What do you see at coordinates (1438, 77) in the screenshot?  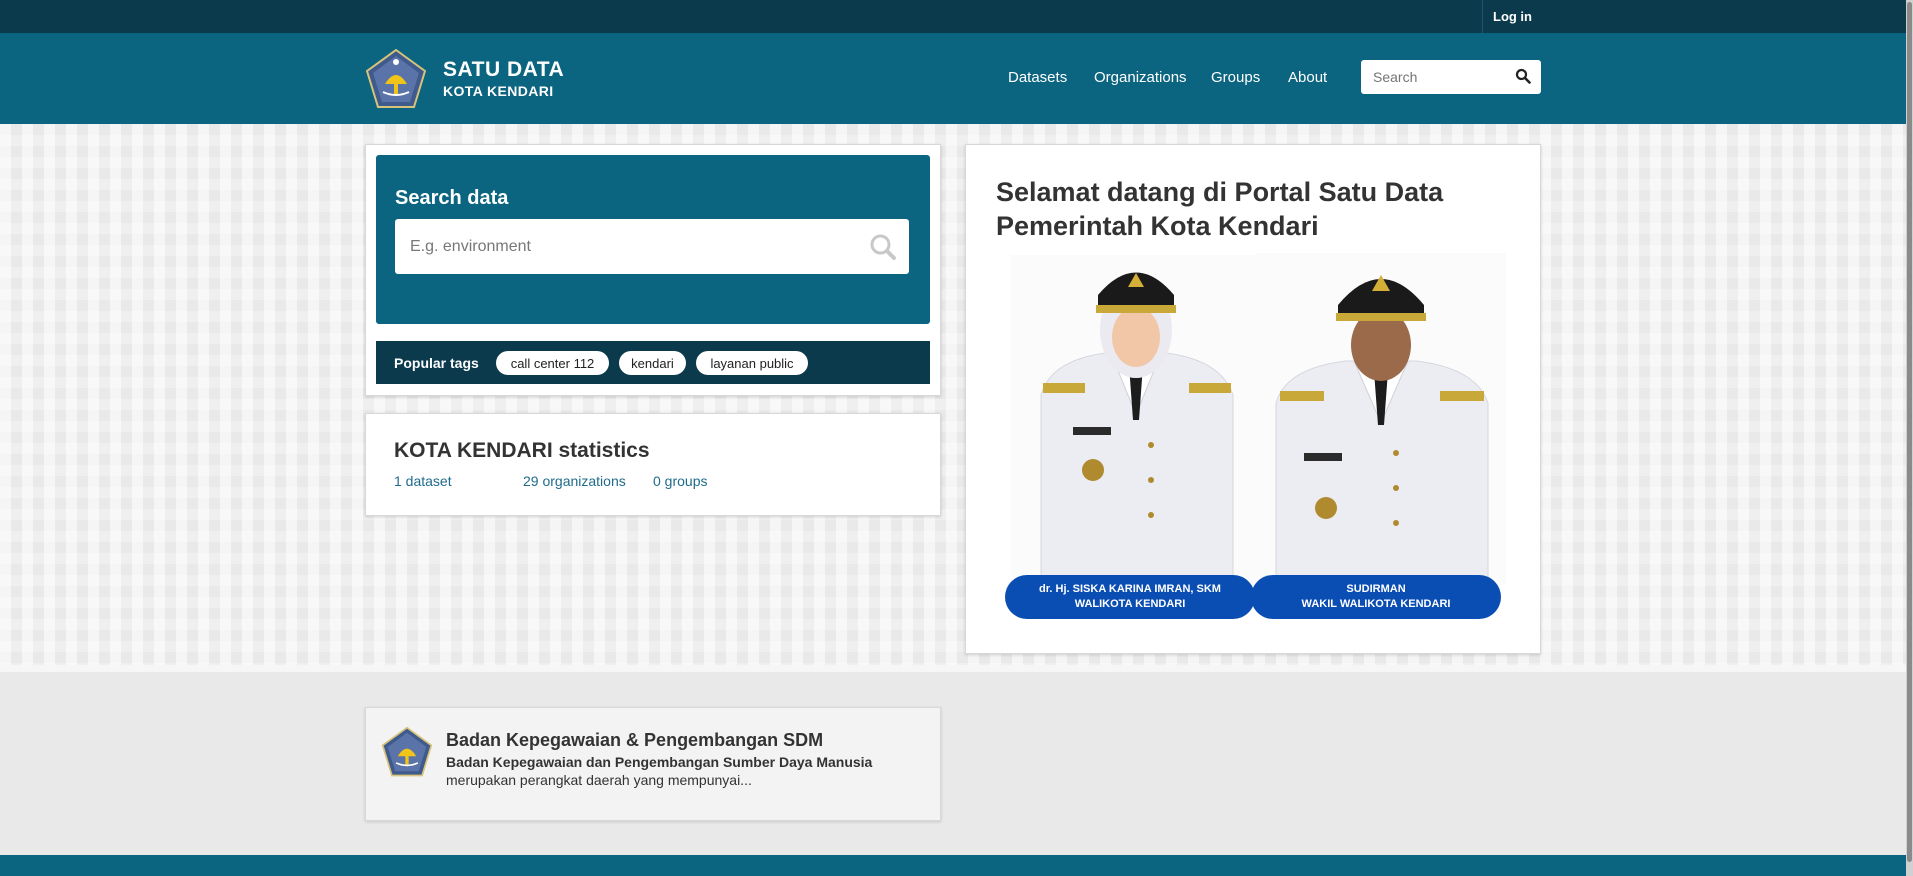 I see `header-search-input` at bounding box center [1438, 77].